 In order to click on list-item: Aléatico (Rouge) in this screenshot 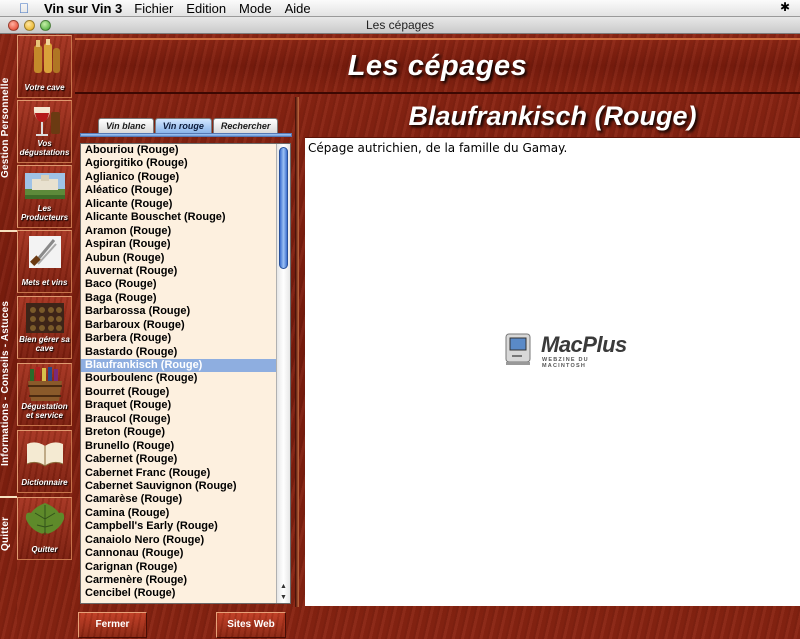, I will do `click(178, 190)`.